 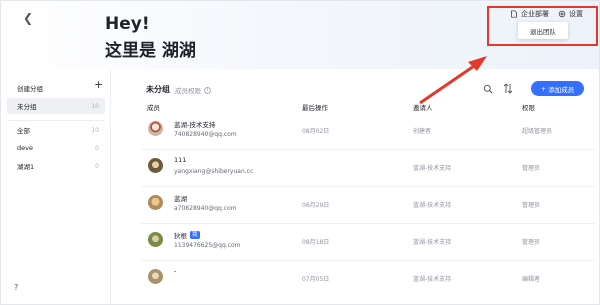 I want to click on member-name: -, so click(x=175, y=271).